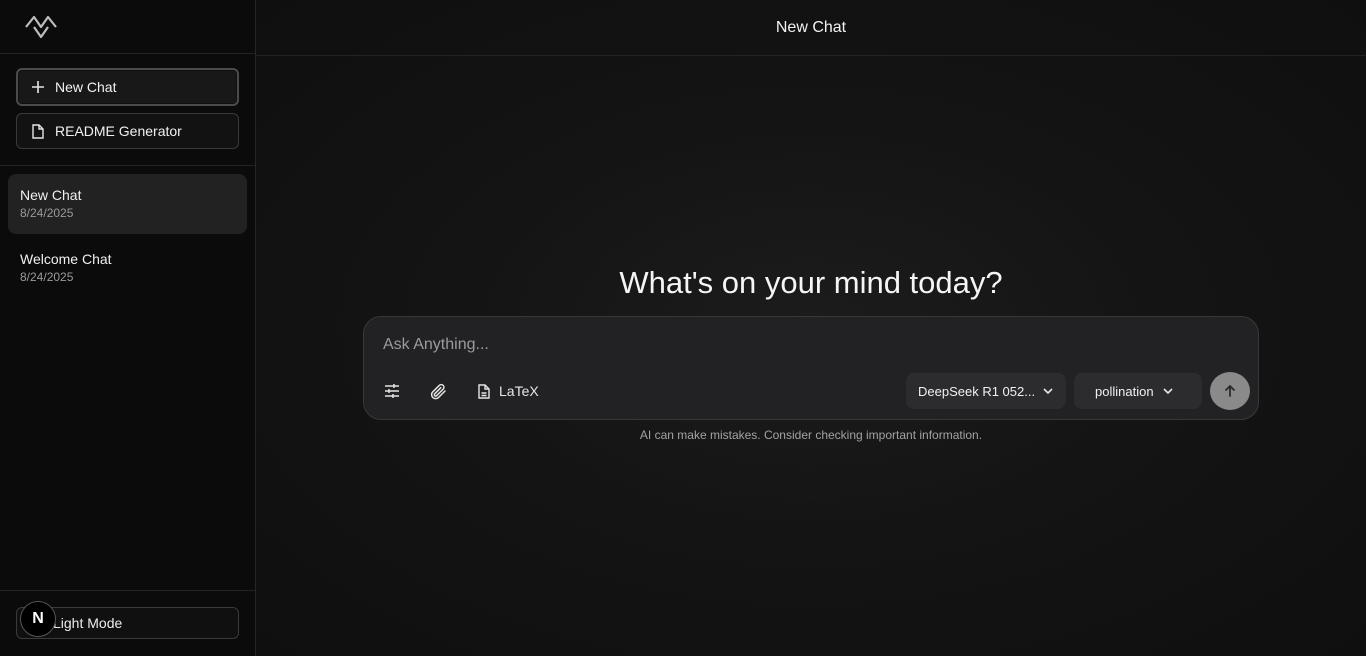 The width and height of the screenshot is (1366, 656). I want to click on page-title: New Chat, so click(811, 28).